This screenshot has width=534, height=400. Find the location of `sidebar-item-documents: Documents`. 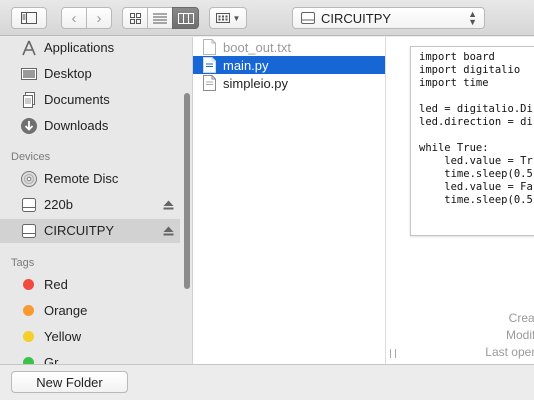

sidebar-item-documents: Documents is located at coordinates (90, 100).